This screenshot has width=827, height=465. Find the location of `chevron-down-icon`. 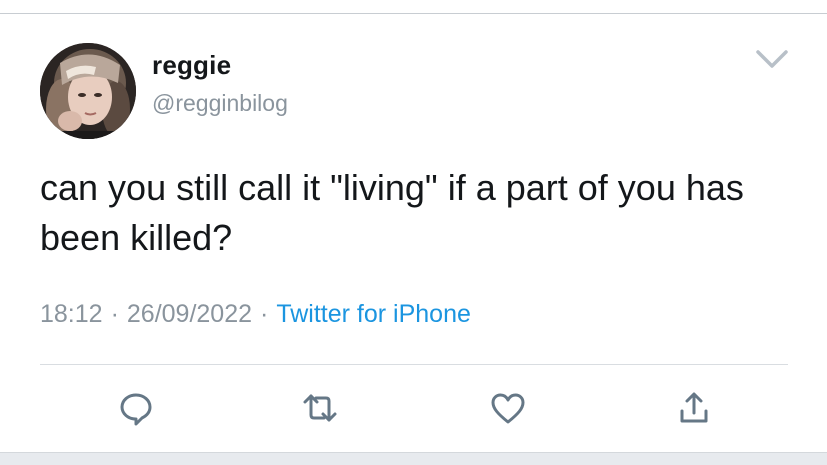

chevron-down-icon is located at coordinates (772, 59).